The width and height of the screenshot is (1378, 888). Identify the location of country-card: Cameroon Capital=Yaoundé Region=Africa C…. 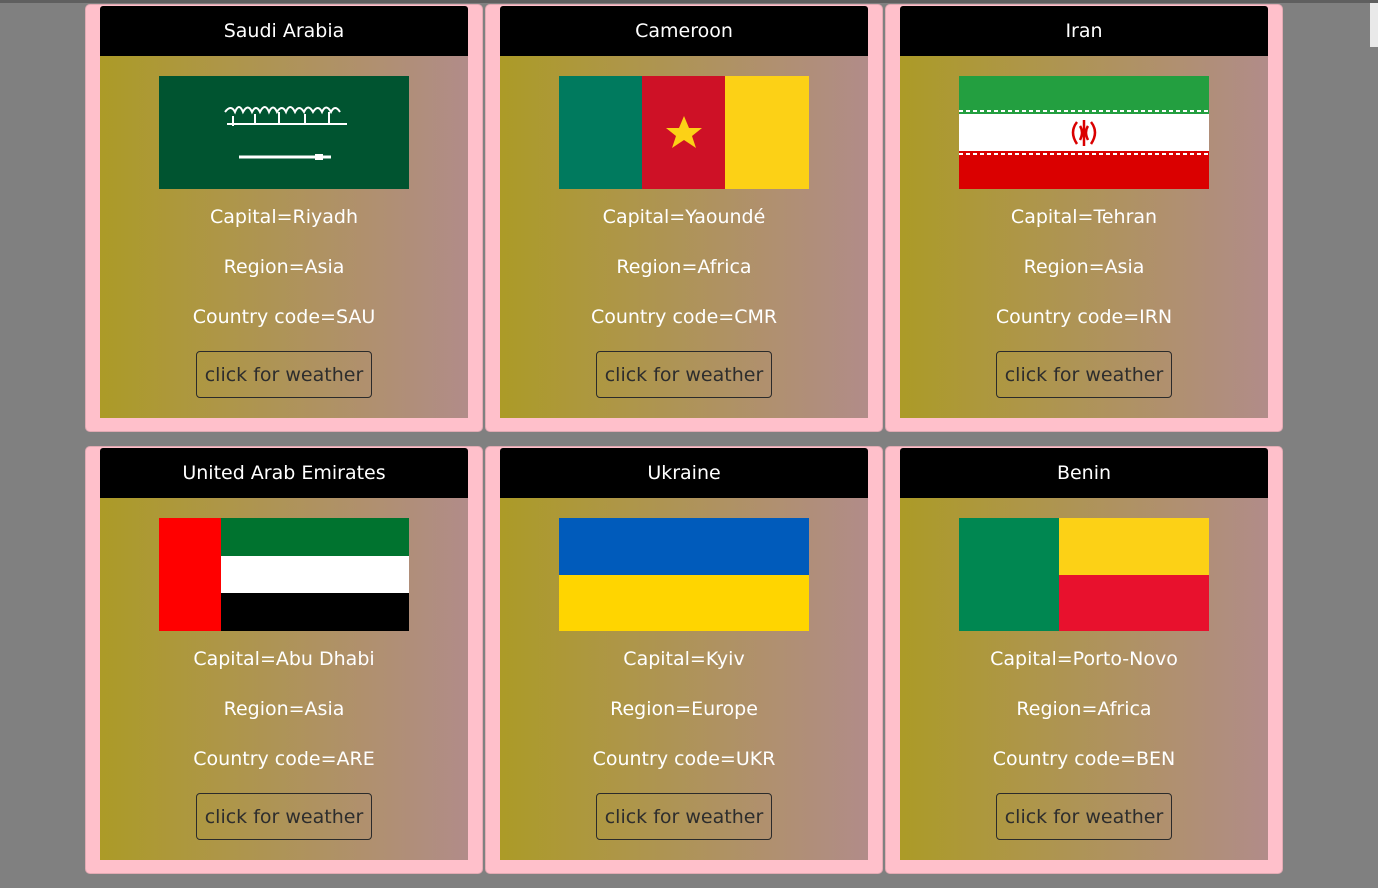
(684, 218).